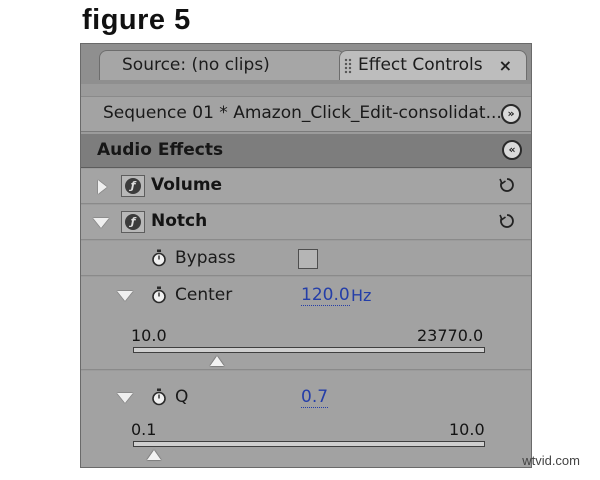 Image resolution: width=600 pixels, height=480 pixels. Describe the element at coordinates (136, 20) in the screenshot. I see `figure-caption: figure 5` at that location.